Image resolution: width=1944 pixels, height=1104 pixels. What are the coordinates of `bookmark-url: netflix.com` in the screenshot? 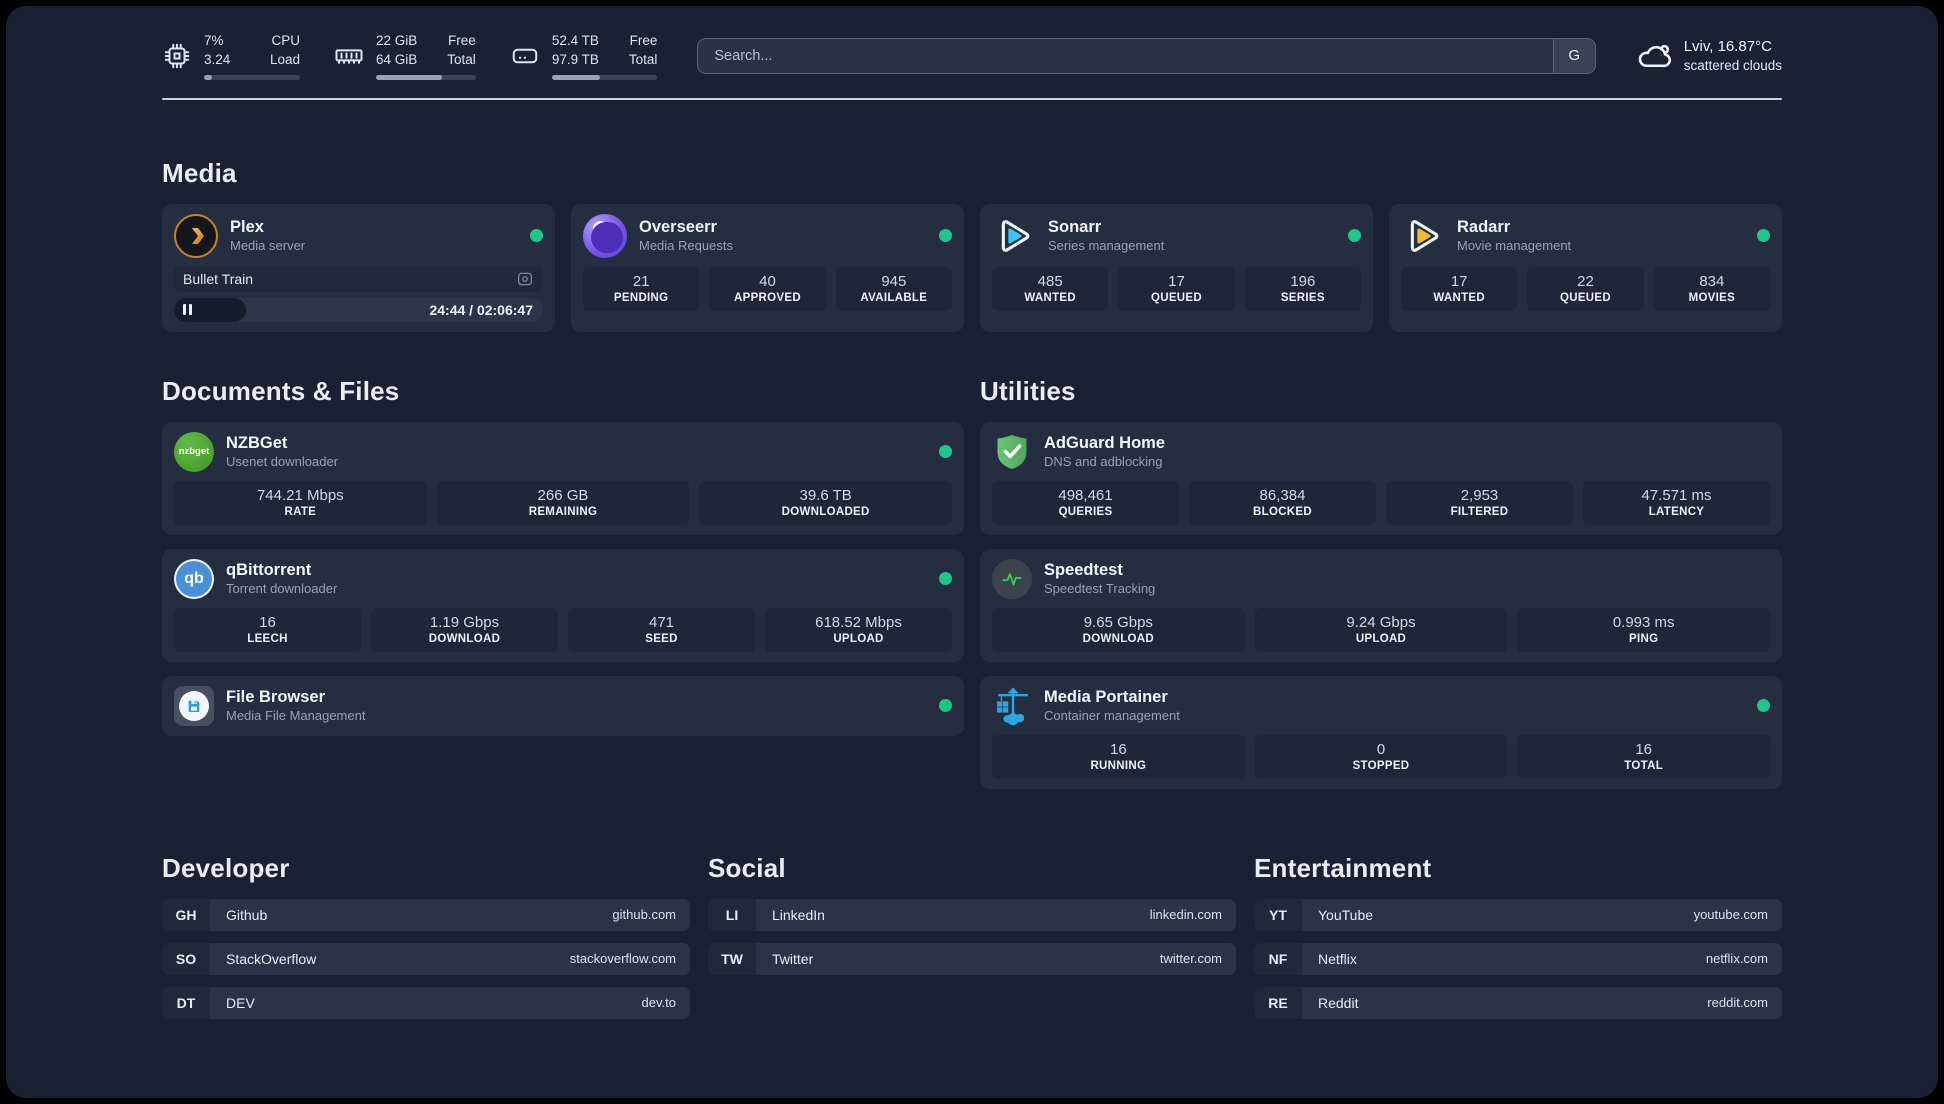 It's located at (1736, 959).